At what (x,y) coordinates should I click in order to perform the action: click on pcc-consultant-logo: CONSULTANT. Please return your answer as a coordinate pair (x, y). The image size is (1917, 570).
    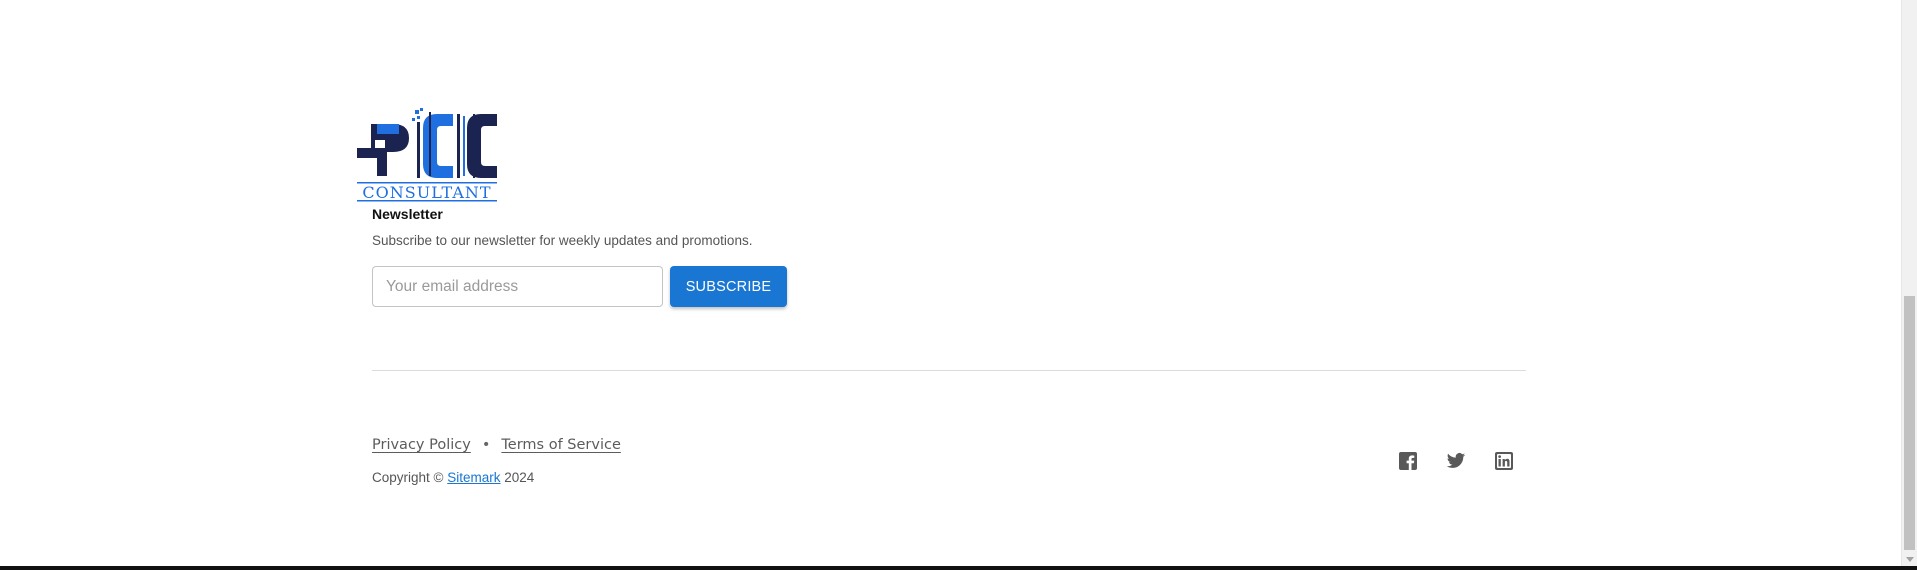
    Looking at the image, I should click on (428, 154).